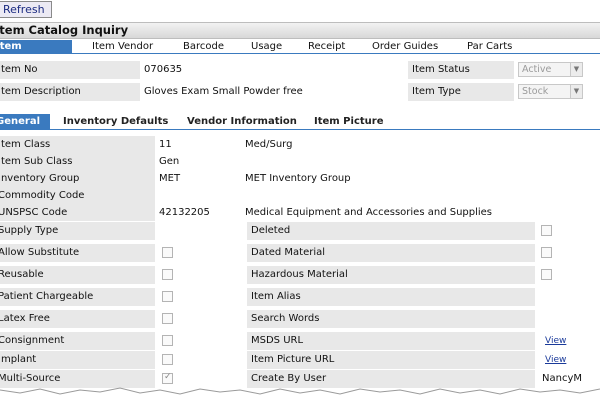  I want to click on flag-row: Patient Chargeable Item Alias, so click(300, 296).